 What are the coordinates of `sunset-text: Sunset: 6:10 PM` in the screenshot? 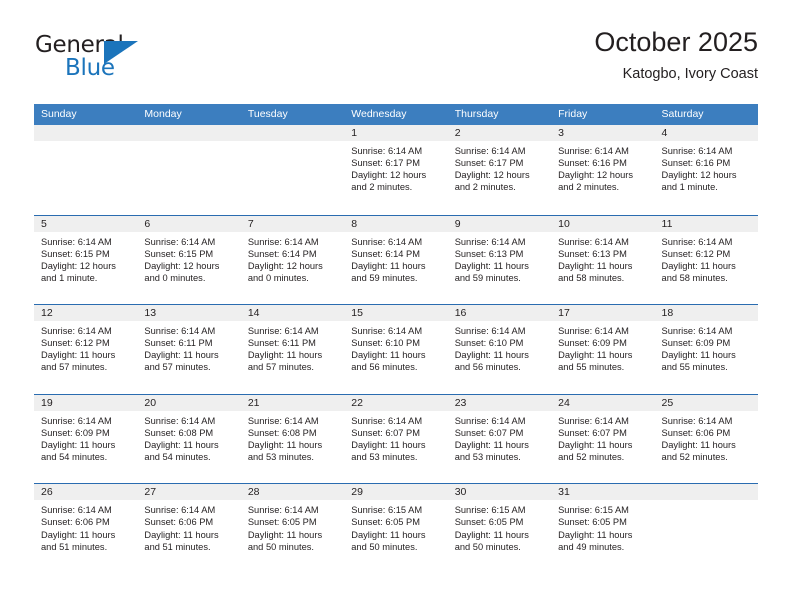 It's located at (385, 343).